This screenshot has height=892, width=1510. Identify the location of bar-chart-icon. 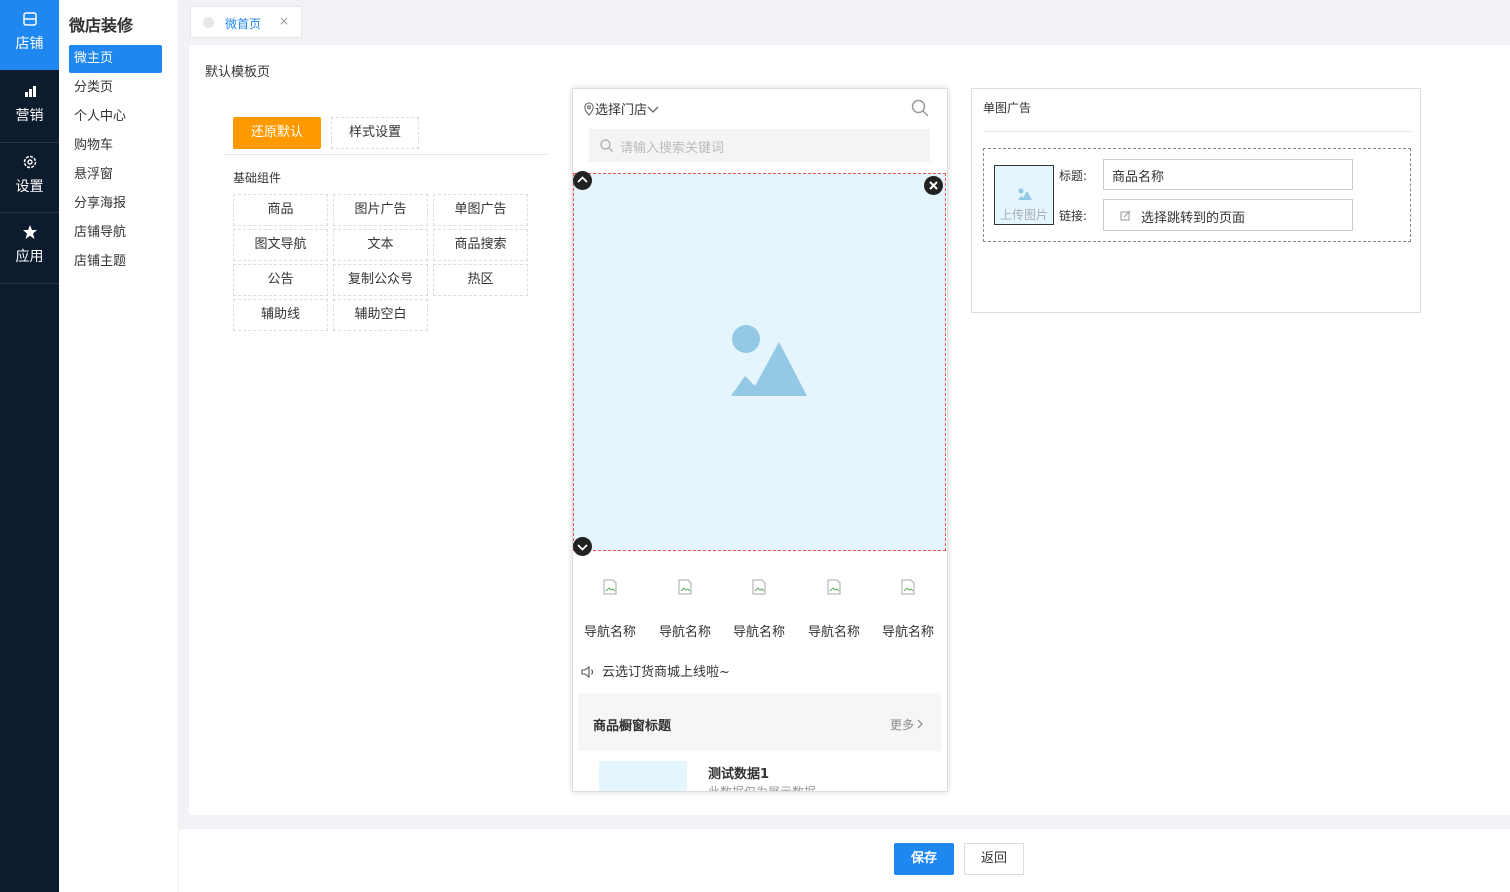
(30, 91).